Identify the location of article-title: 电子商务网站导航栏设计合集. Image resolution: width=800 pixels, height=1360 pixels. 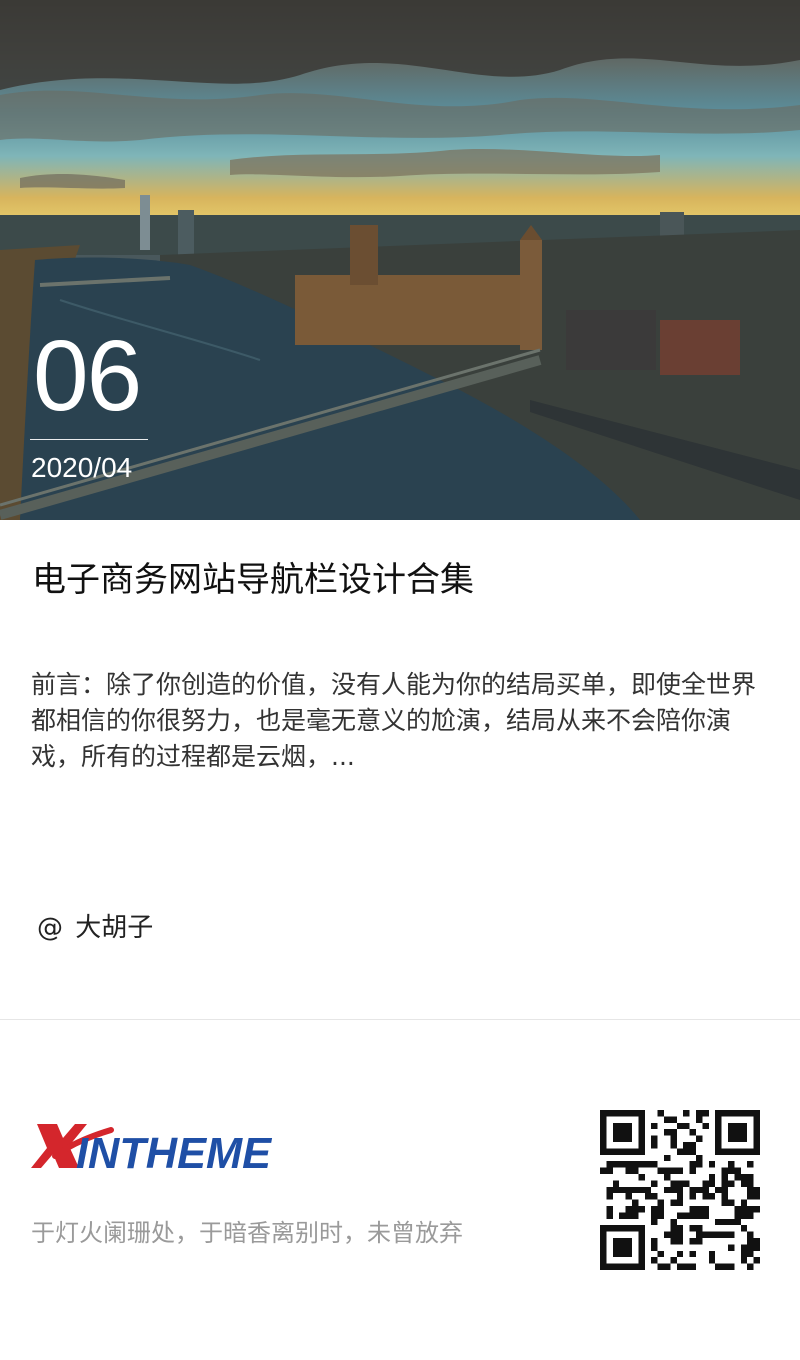
(253, 580).